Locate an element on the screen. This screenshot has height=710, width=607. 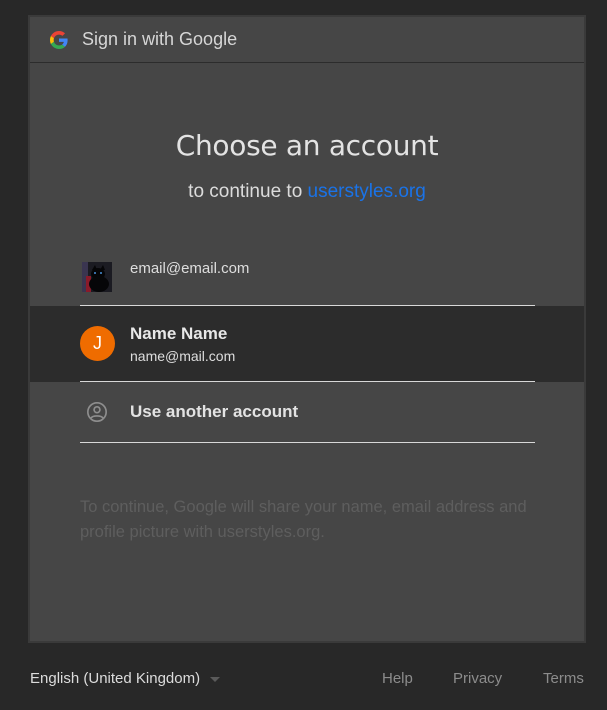
account-item-selected: J Name Name name@mail.com is located at coordinates (307, 344).